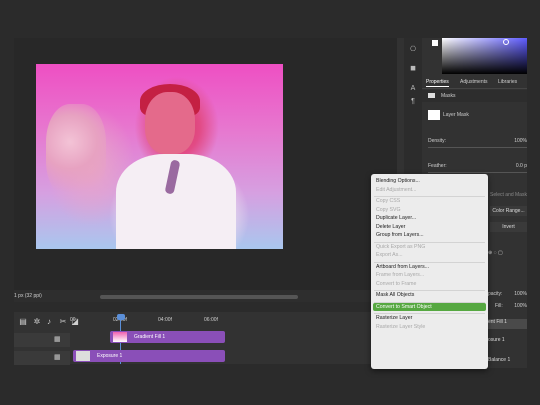  I want to click on gear-icon: ✲, so click(37, 322).